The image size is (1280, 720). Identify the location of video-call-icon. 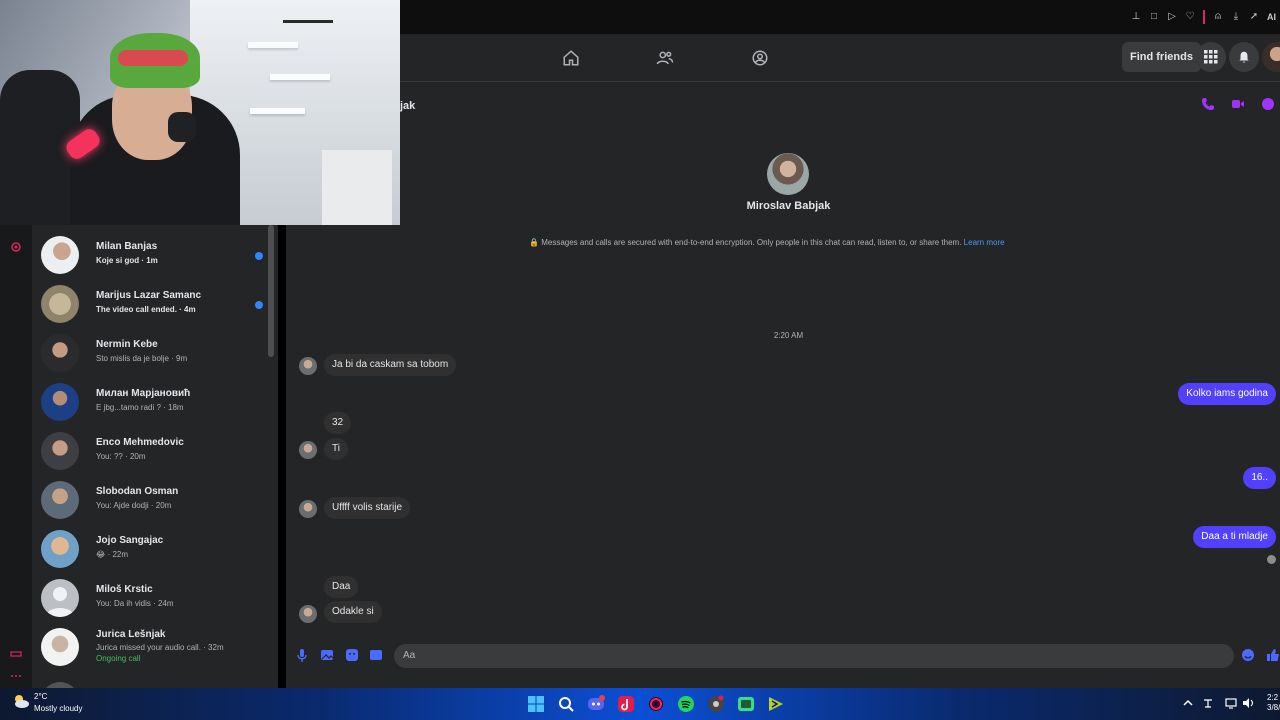
(1238, 104).